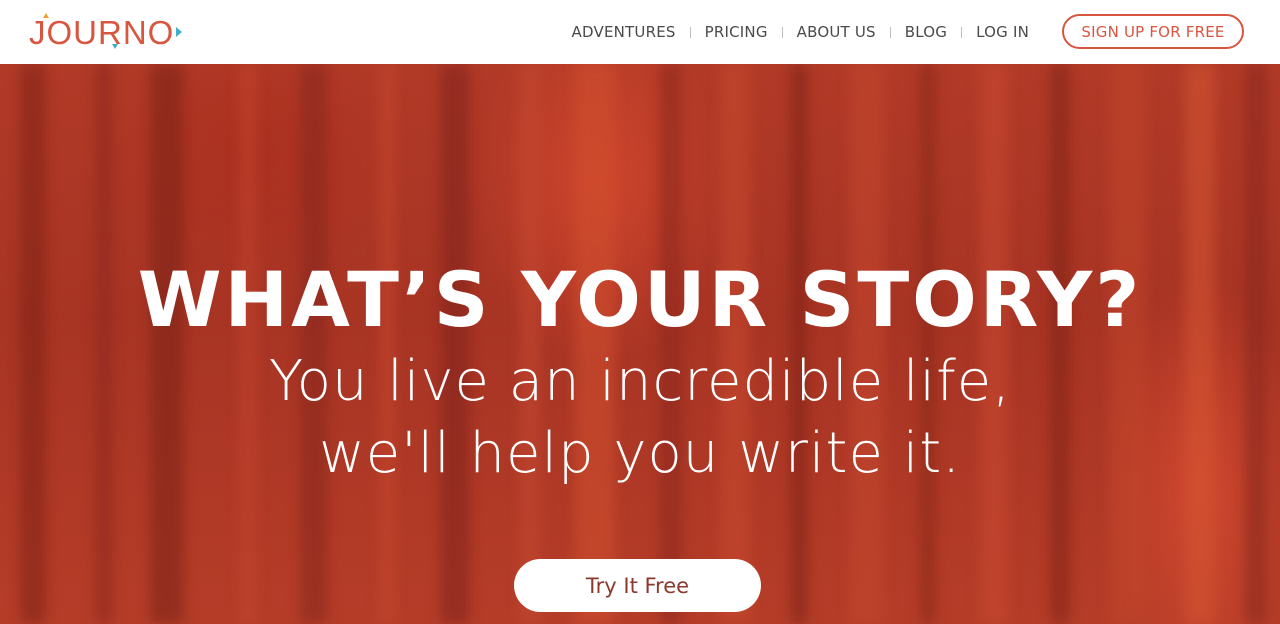  Describe the element at coordinates (624, 32) in the screenshot. I see `nav-link-adventures: ADVENTURES` at that location.